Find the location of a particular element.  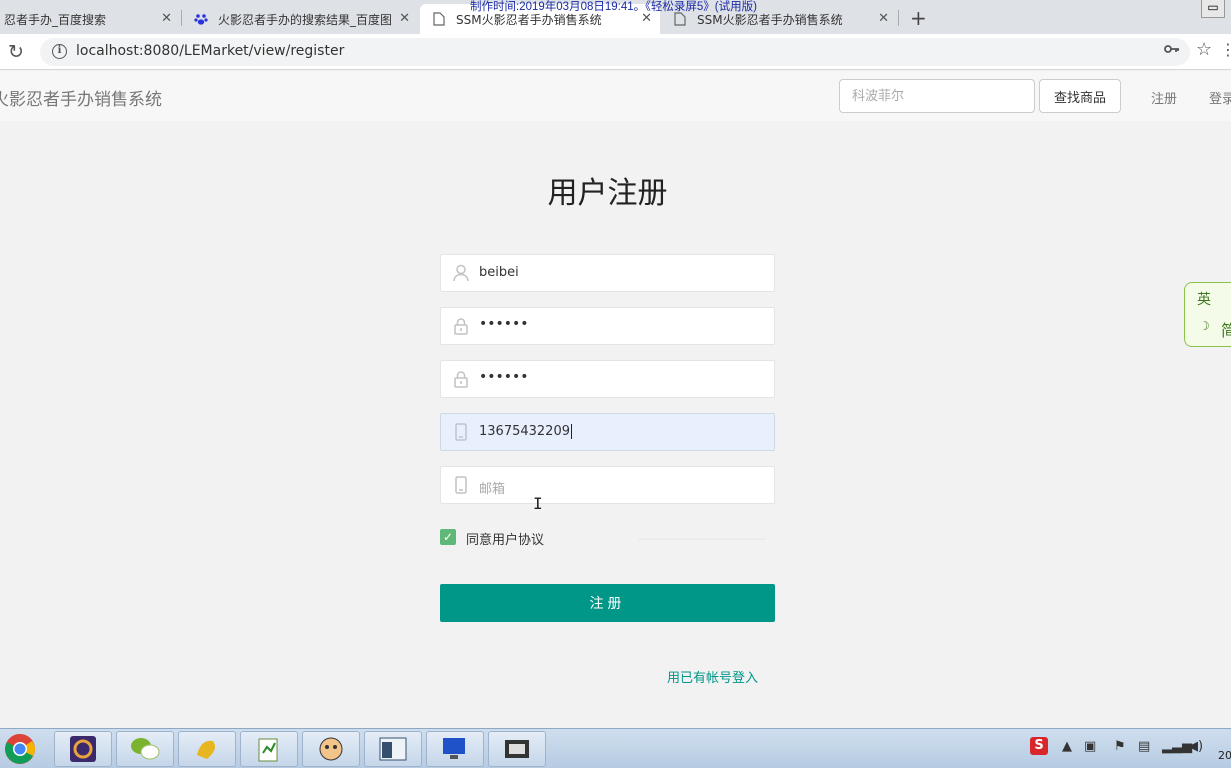

new-tab-button: + is located at coordinates (918, 18).